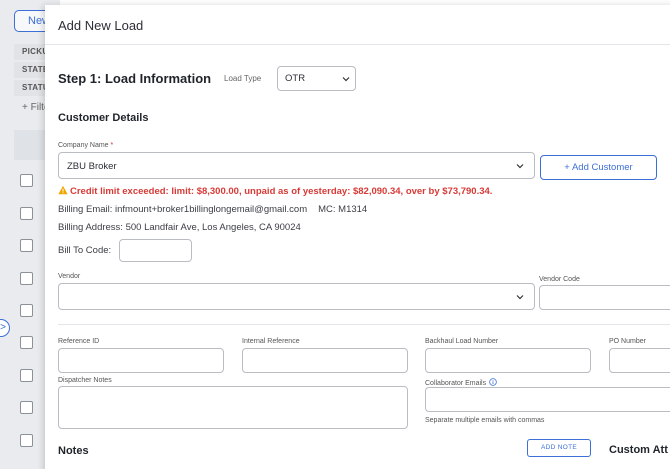 This screenshot has height=469, width=670. Describe the element at coordinates (296, 165) in the screenshot. I see `company-name-select: ZBU Broker` at that location.